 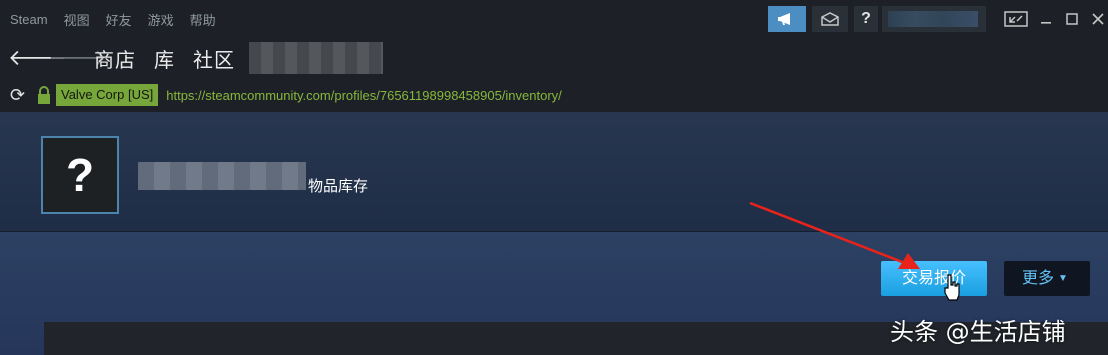 I want to click on window-controls: ?, so click(x=935, y=19).